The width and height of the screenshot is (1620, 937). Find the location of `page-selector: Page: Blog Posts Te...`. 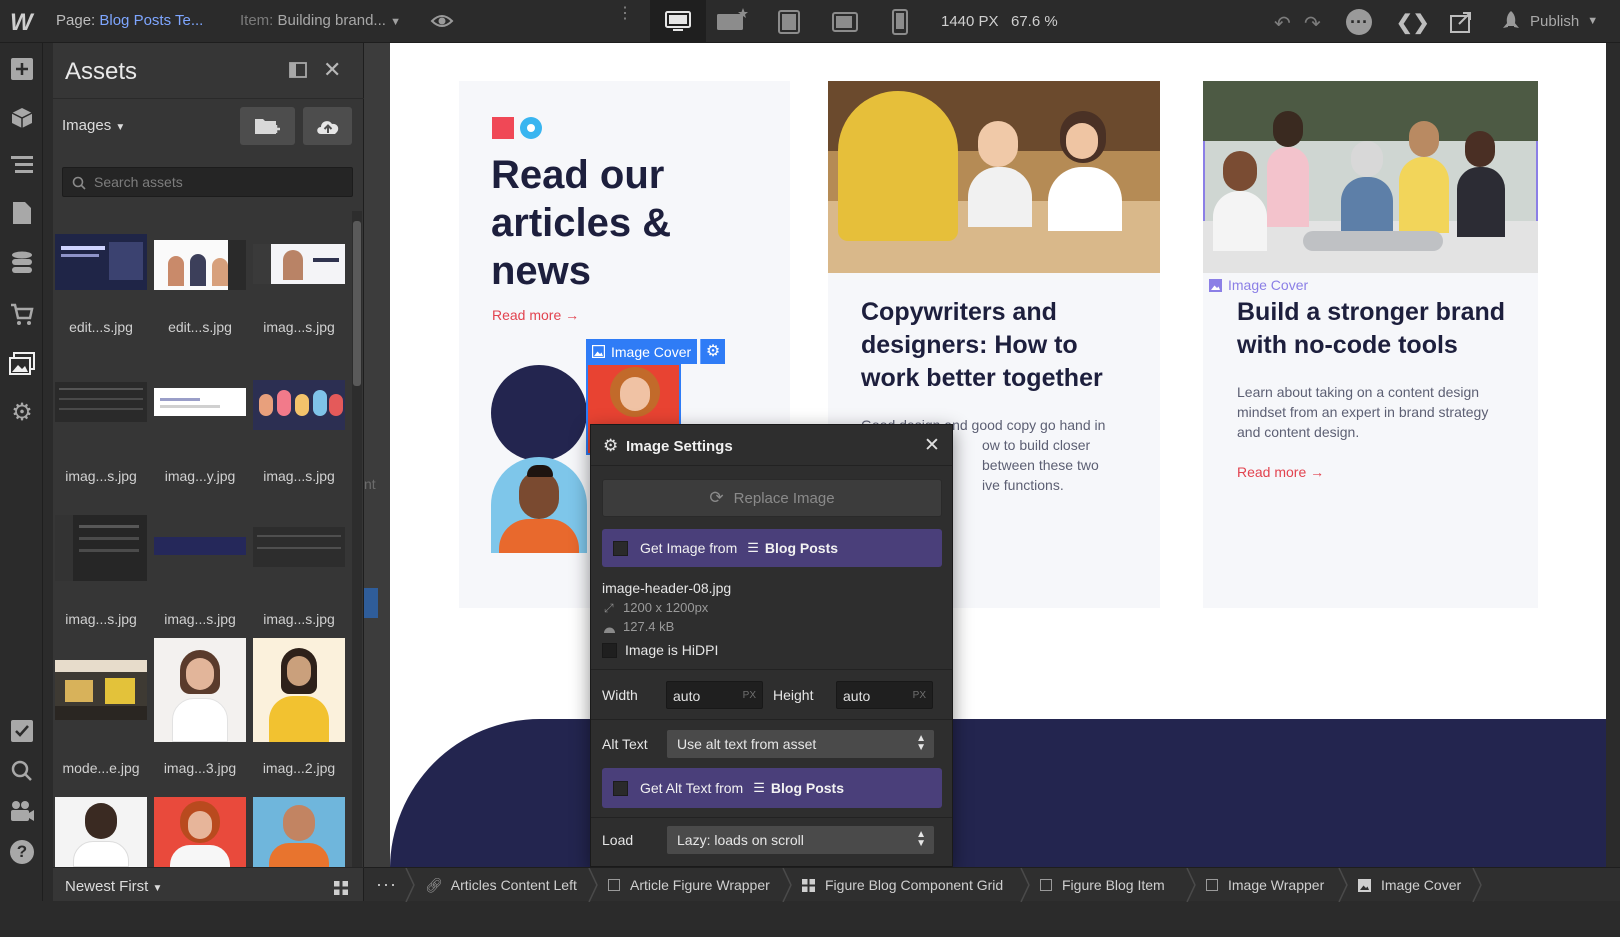

page-selector: Page: Blog Posts Te... is located at coordinates (129, 20).